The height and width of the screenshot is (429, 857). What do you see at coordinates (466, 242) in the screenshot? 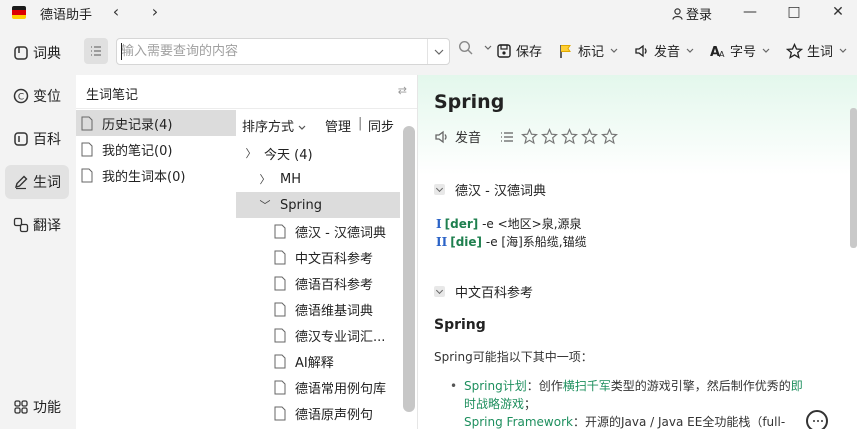
I see `article: [die]` at bounding box center [466, 242].